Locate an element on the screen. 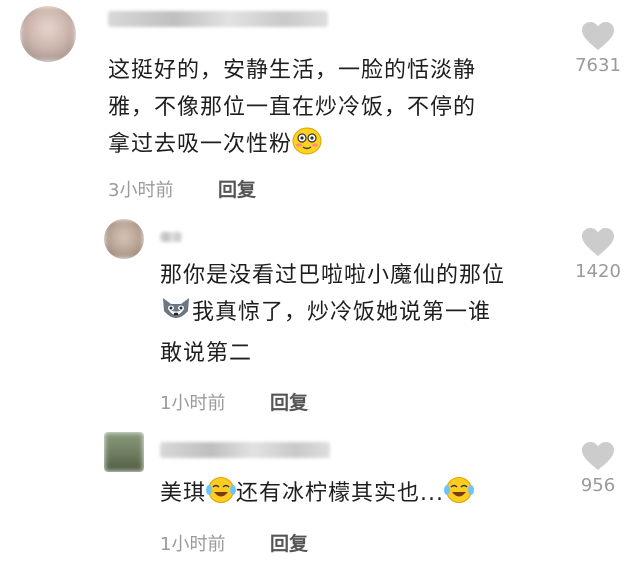 This screenshot has height=562, width=640. comment-line: 拿过去吸一次性粉 is located at coordinates (333, 146).